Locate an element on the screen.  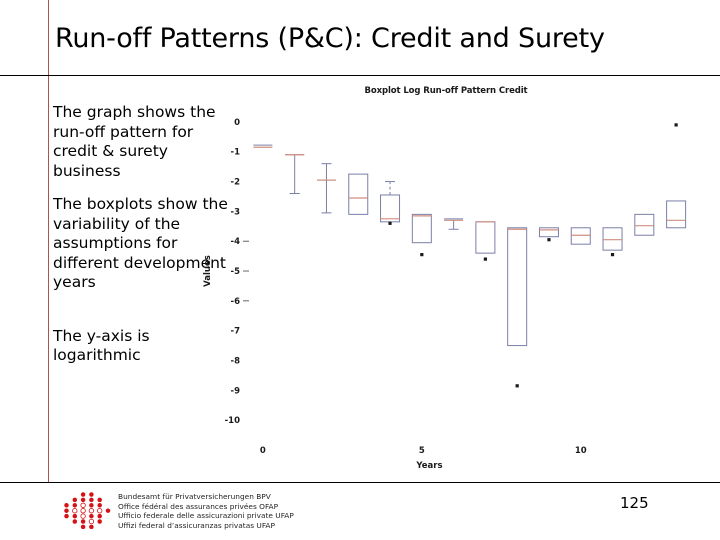
y-tick-label: -10 is located at coordinates (232, 421).